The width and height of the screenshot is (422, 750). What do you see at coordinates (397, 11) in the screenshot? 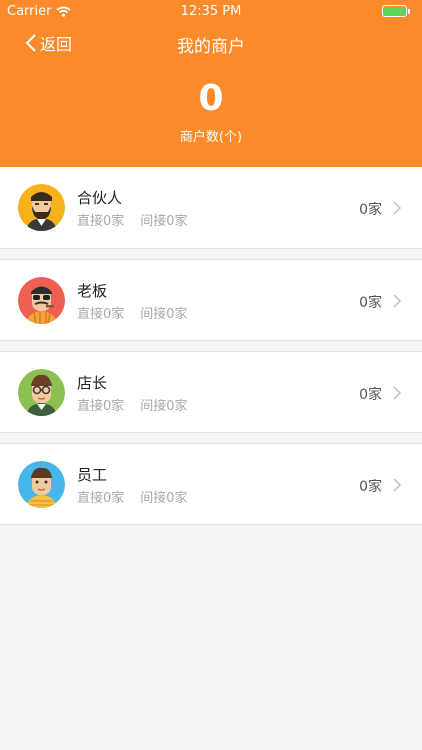
I see `battery-icon` at bounding box center [397, 11].